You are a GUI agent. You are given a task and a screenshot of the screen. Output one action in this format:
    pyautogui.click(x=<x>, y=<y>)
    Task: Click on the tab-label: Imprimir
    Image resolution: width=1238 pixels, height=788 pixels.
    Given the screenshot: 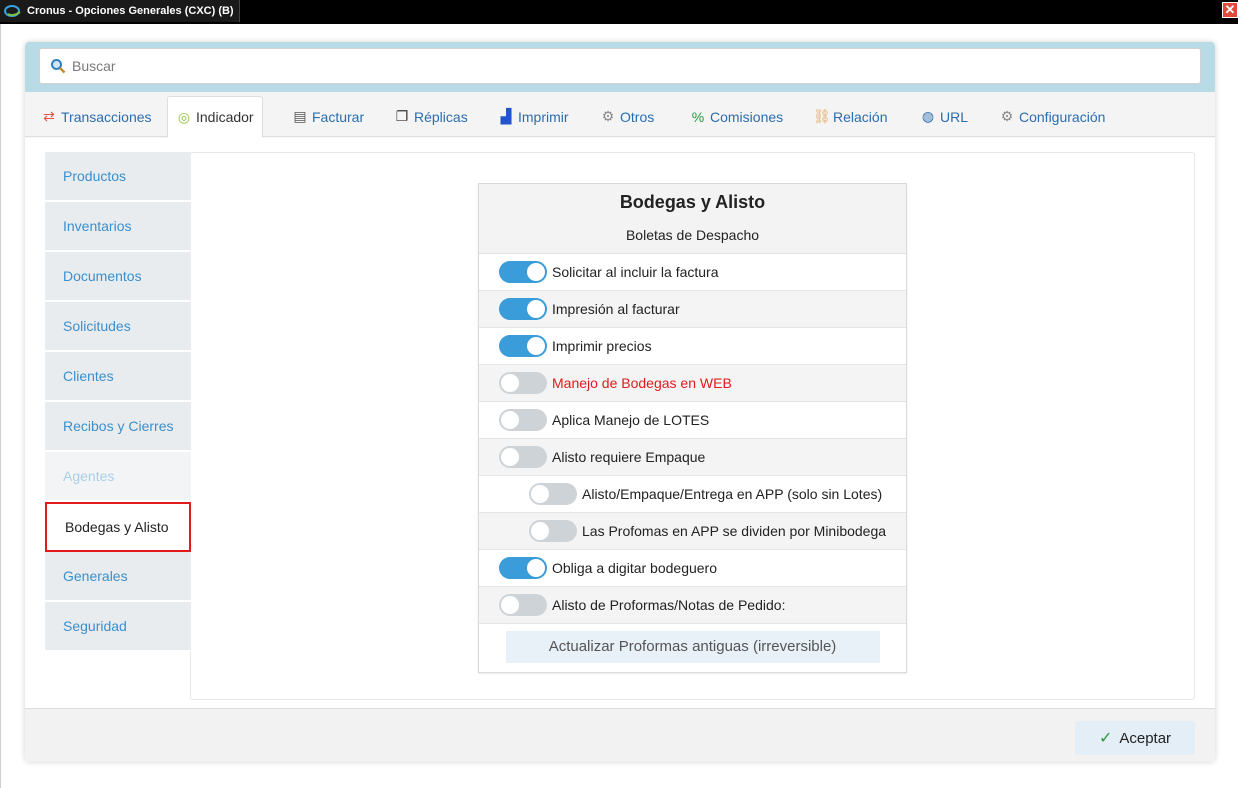 What is the action you would take?
    pyautogui.click(x=543, y=116)
    